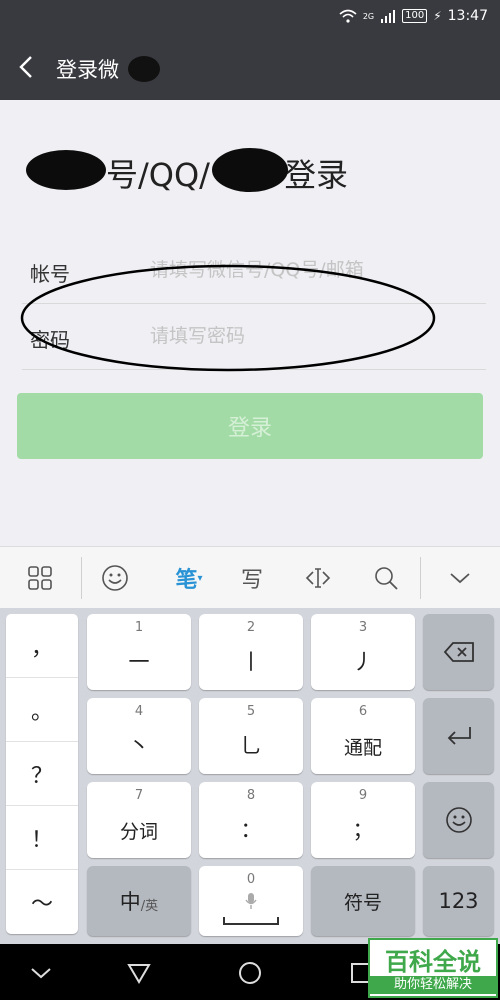 The image size is (500, 1000). Describe the element at coordinates (87, 70) in the screenshot. I see `page-title: 登录微` at that location.